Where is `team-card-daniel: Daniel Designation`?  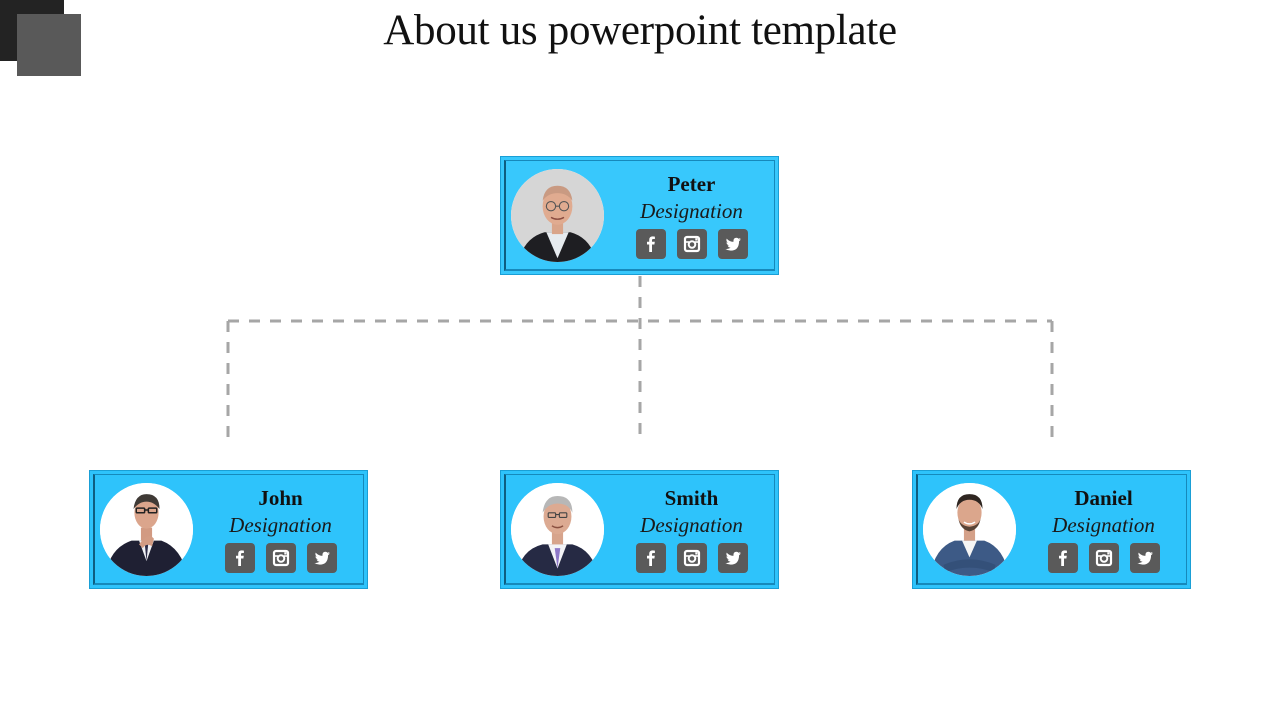
team-card-daniel: Daniel Designation is located at coordinates (1051, 529).